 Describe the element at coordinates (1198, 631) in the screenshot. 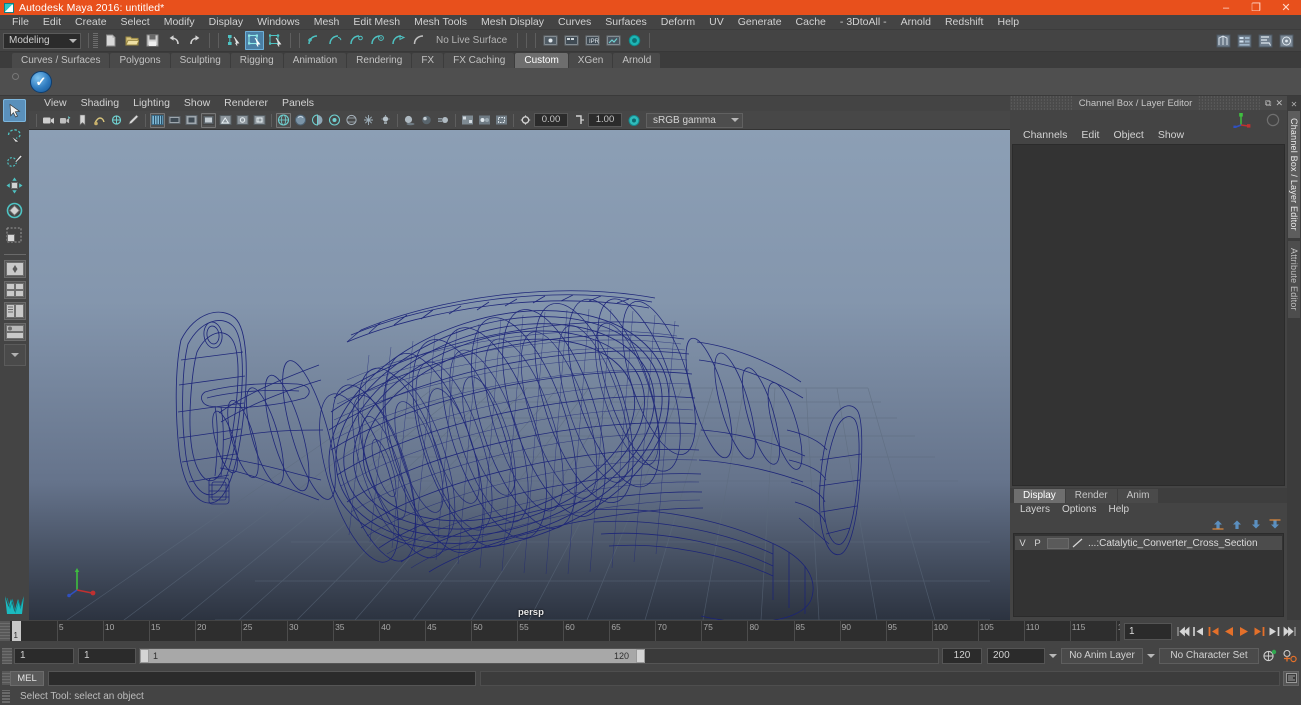

I see `step-back-key-button` at that location.